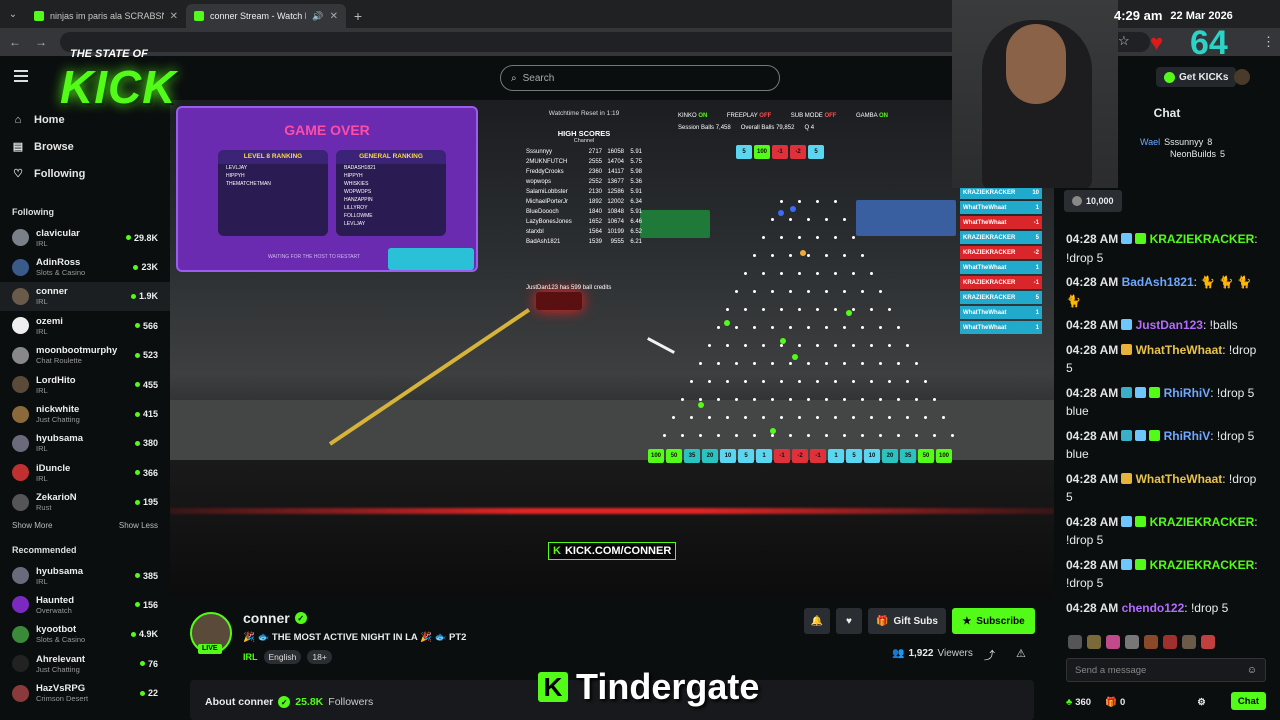 The image size is (1280, 720). I want to click on channel-category: Just Chatting, so click(58, 669).